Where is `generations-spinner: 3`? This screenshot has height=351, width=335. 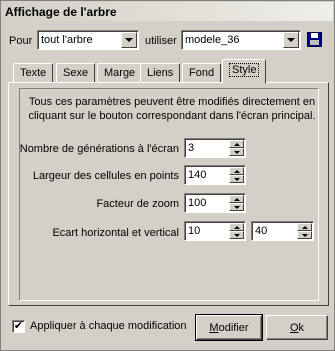 generations-spinner: 3 is located at coordinates (215, 148).